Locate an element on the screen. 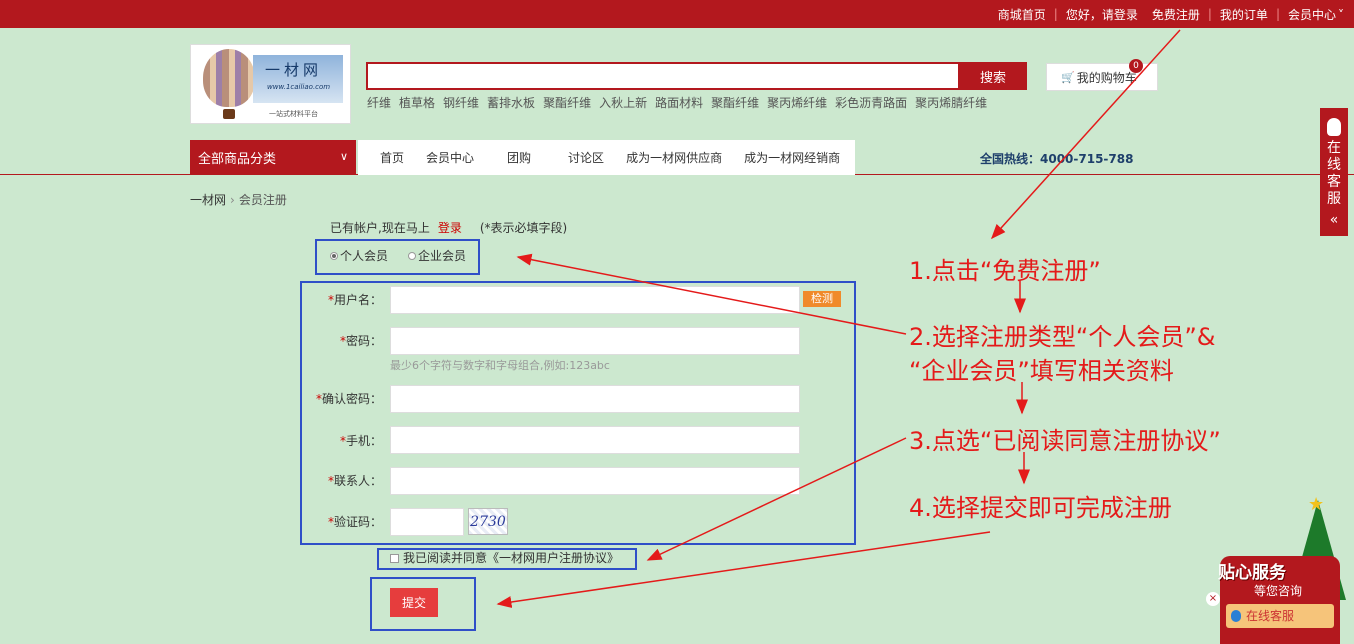  hot-keyword: 彩色沥青路面 is located at coordinates (871, 102).